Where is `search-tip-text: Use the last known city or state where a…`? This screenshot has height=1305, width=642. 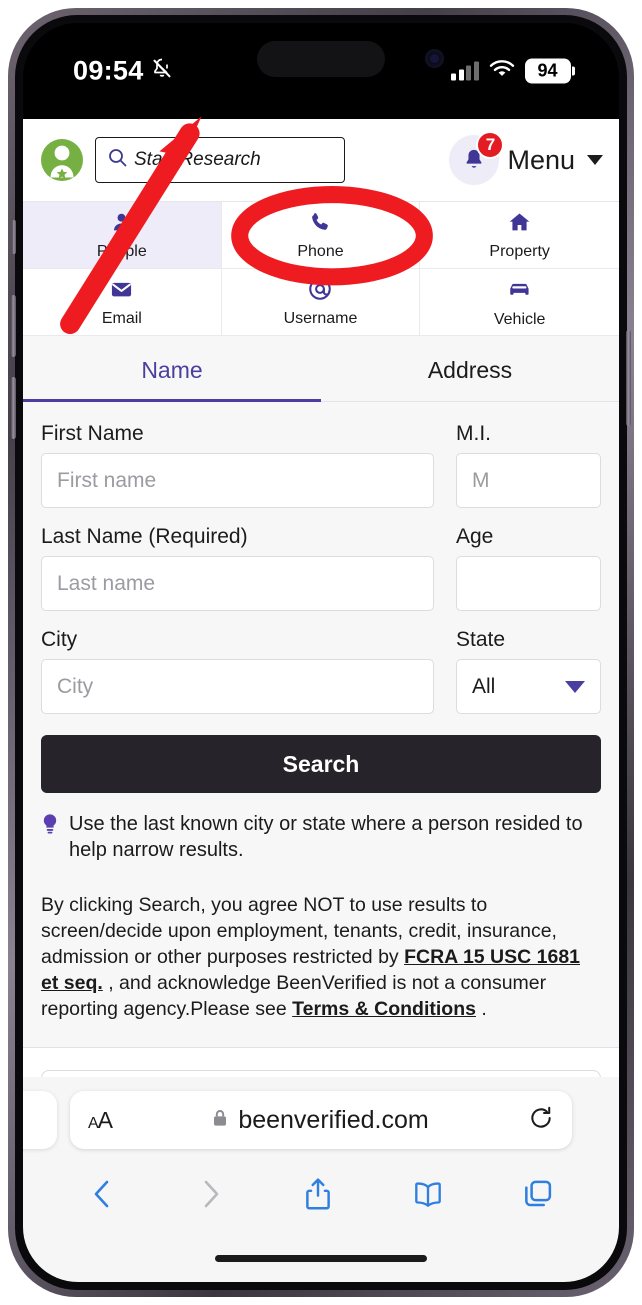 search-tip-text: Use the last known city or state where a… is located at coordinates (326, 837).